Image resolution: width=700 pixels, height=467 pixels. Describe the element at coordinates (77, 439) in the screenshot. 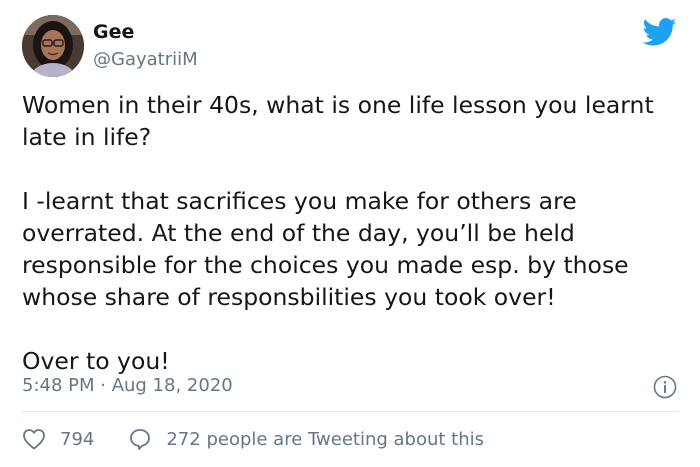

I see `like-count: 794` at that location.